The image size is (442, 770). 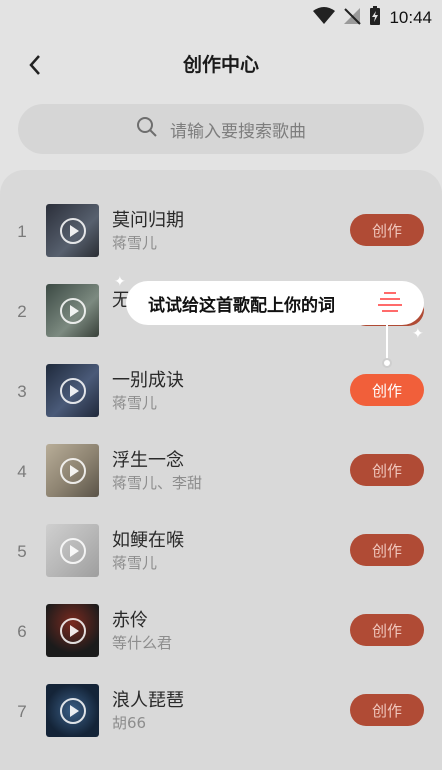 What do you see at coordinates (148, 700) in the screenshot?
I see `song-title: 浪人琵琶` at bounding box center [148, 700].